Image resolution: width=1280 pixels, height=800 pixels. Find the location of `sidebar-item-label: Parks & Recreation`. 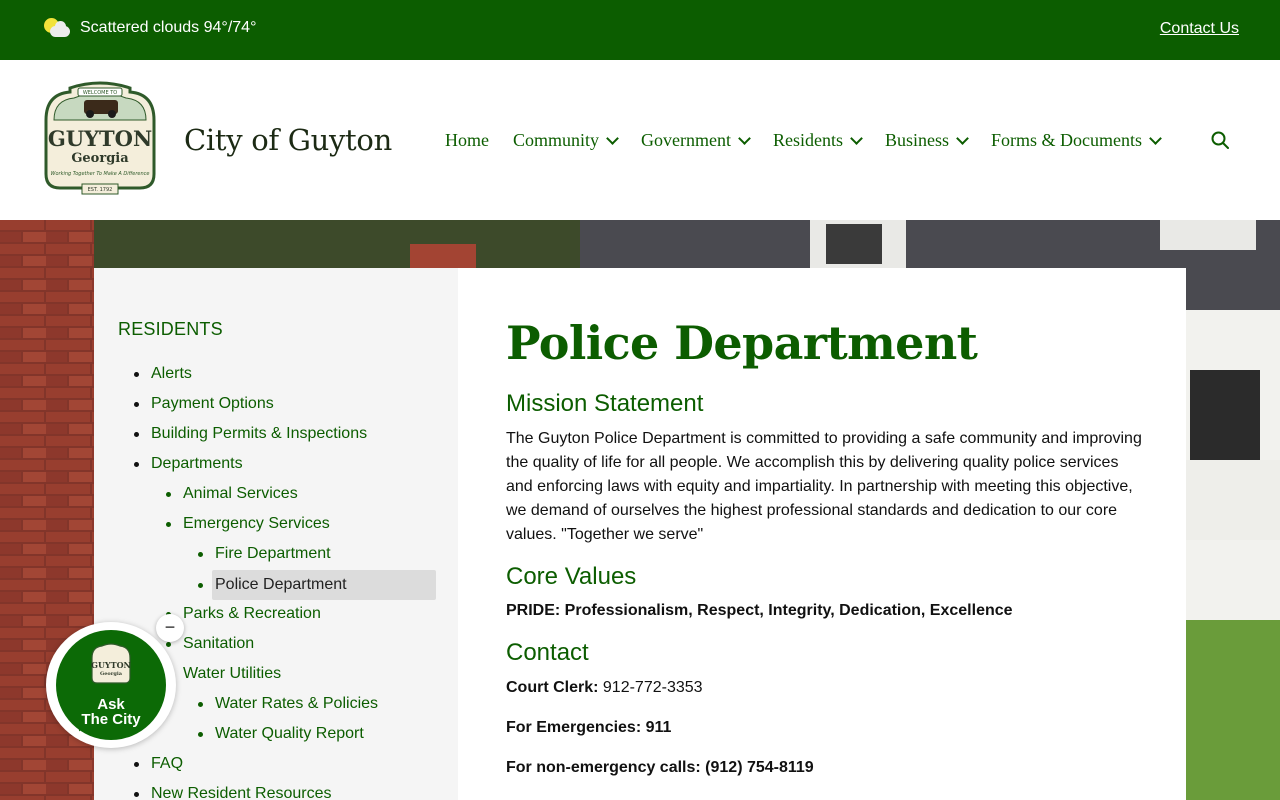

sidebar-item-label: Parks & Recreation is located at coordinates (252, 613).